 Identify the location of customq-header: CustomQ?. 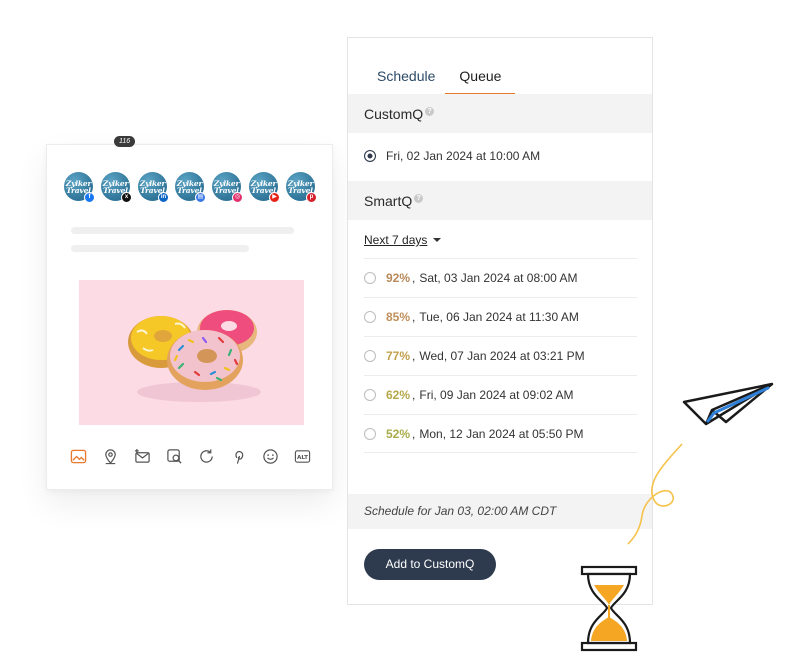
(500, 113).